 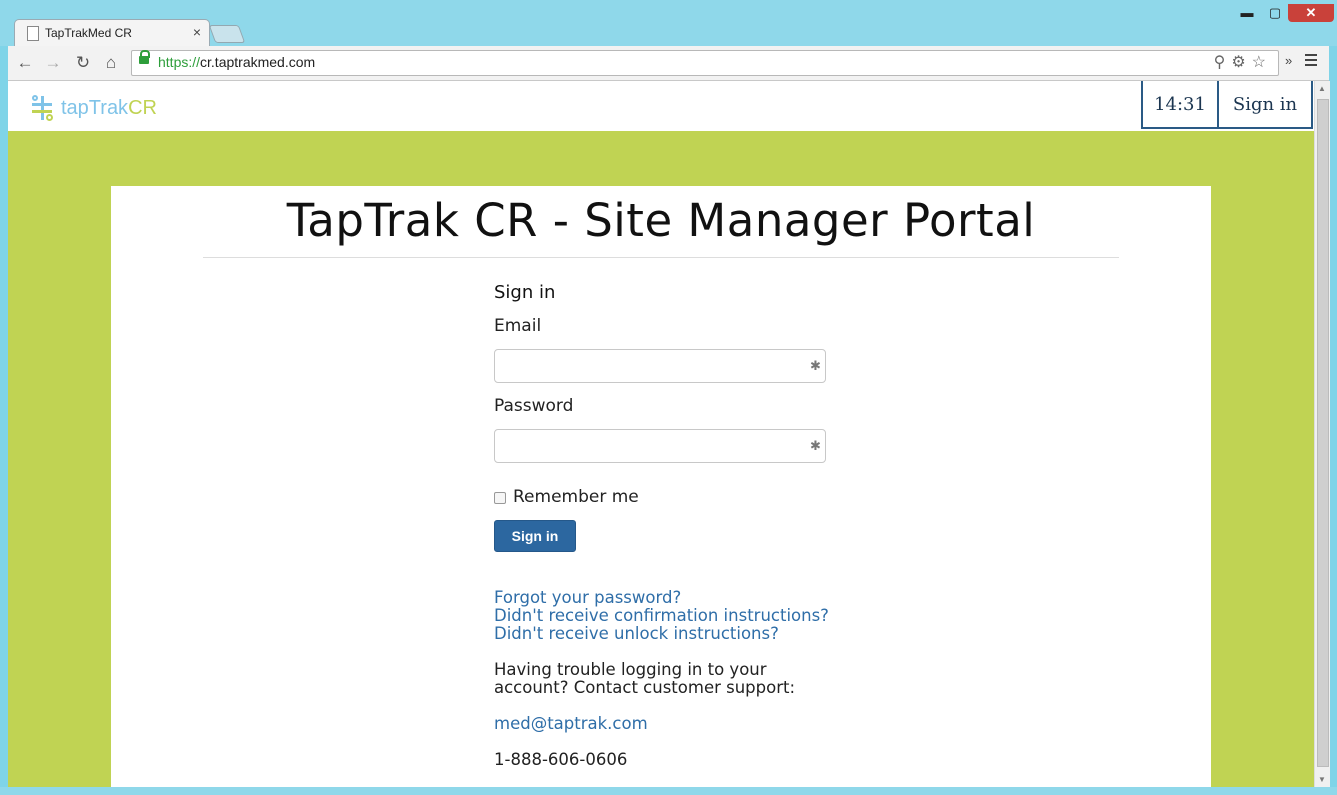 What do you see at coordinates (500, 498) in the screenshot?
I see `remember-me-checkbox` at bounding box center [500, 498].